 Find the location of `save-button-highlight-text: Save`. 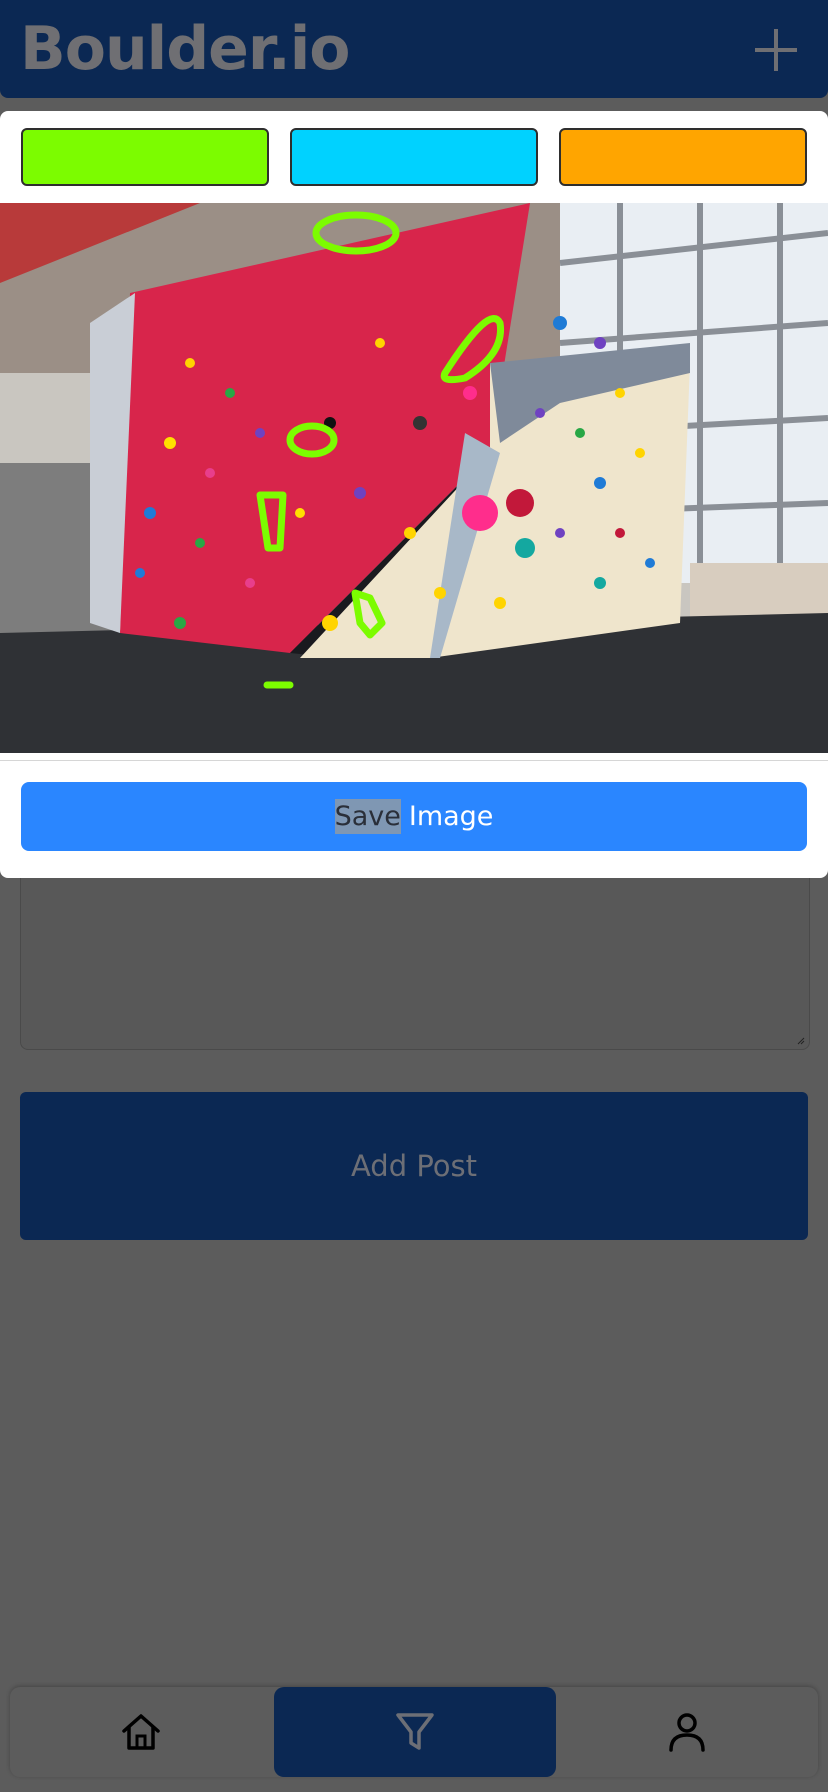

save-button-highlight-text: Save is located at coordinates (367, 816).